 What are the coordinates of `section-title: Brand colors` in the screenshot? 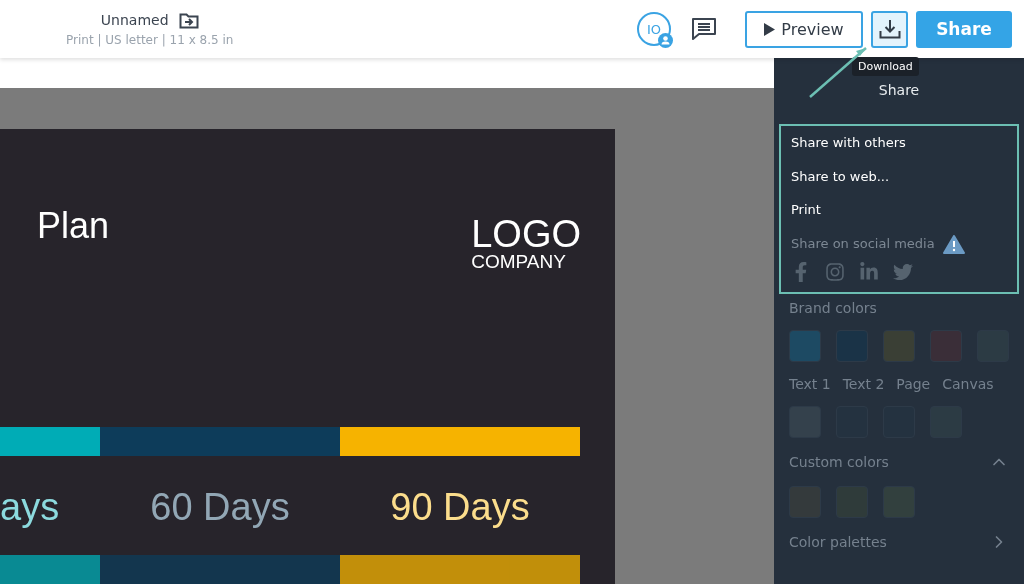 It's located at (833, 307).